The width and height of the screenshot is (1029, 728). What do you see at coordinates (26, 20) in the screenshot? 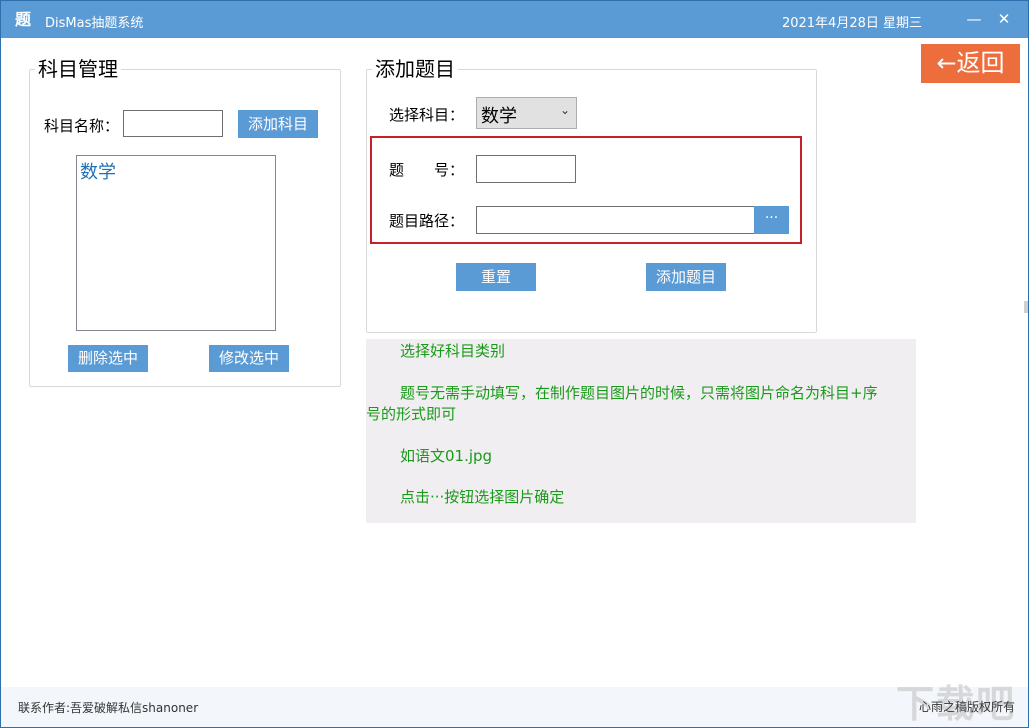
I see `app-logo-icon: 题` at bounding box center [26, 20].